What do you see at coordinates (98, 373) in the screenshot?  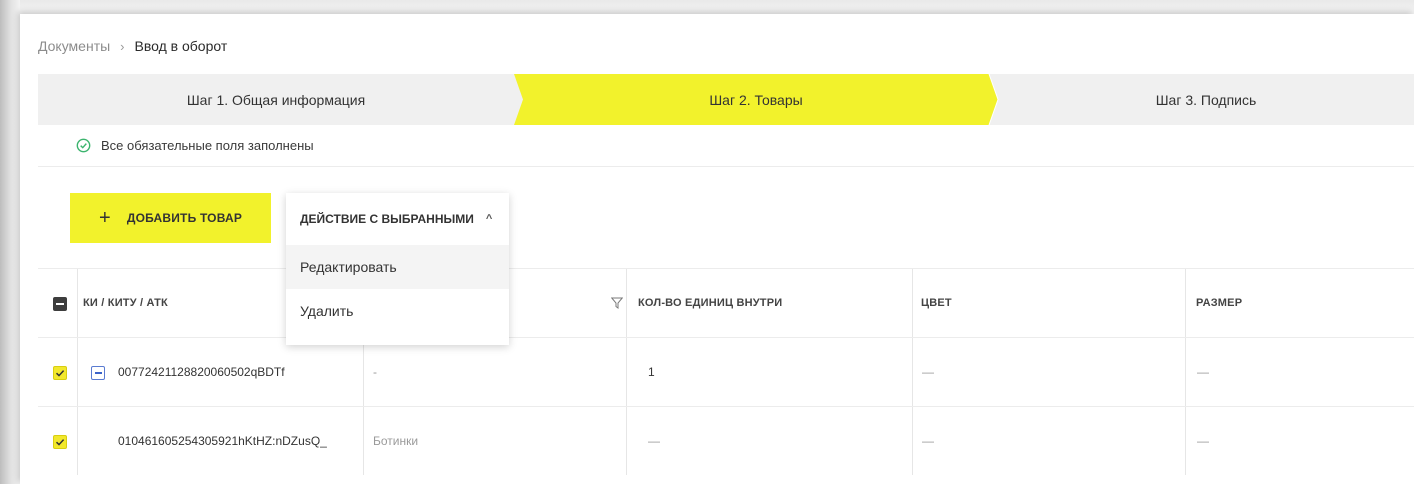 I see `expand-row-icon` at bounding box center [98, 373].